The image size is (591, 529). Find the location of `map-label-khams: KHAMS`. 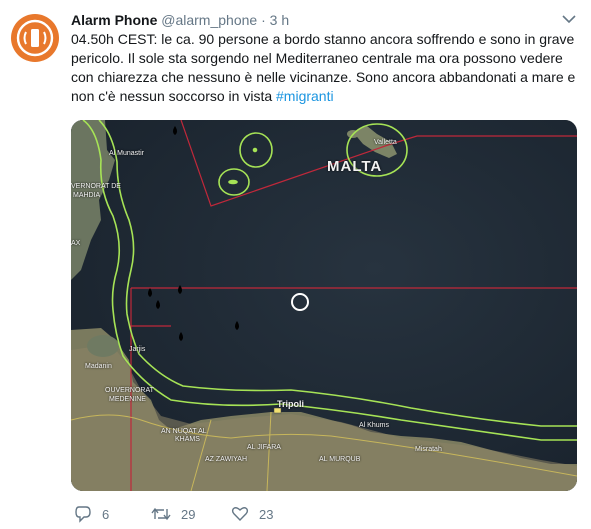

map-label-khams: KHAMS is located at coordinates (187, 439).